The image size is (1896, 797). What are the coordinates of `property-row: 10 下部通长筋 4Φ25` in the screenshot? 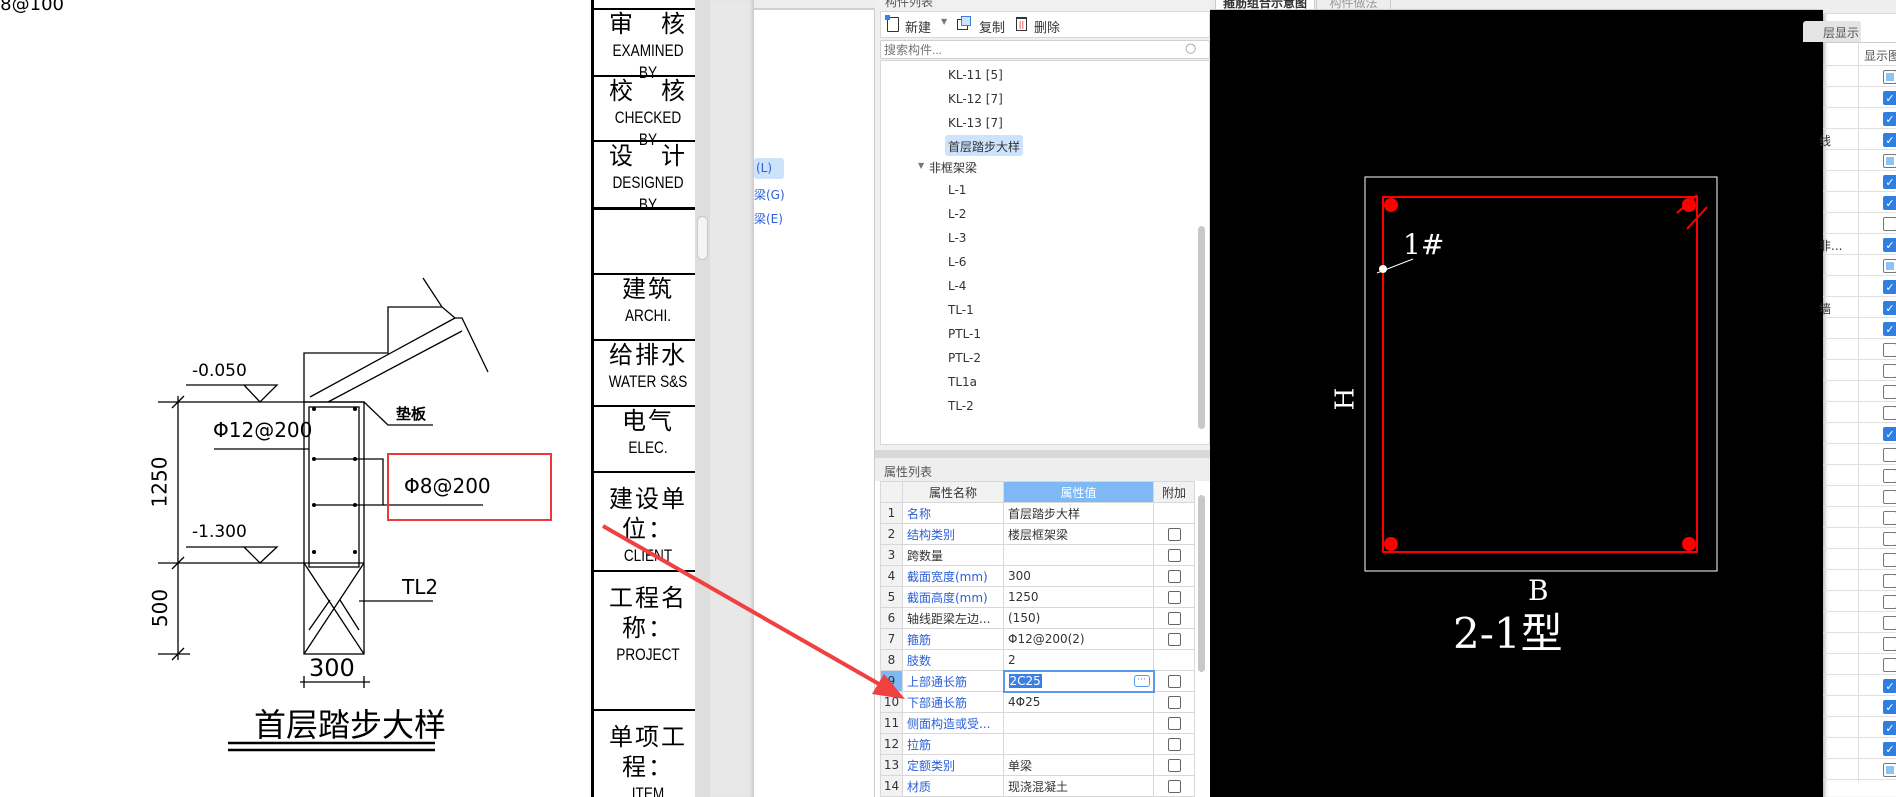 It's located at (1037, 702).